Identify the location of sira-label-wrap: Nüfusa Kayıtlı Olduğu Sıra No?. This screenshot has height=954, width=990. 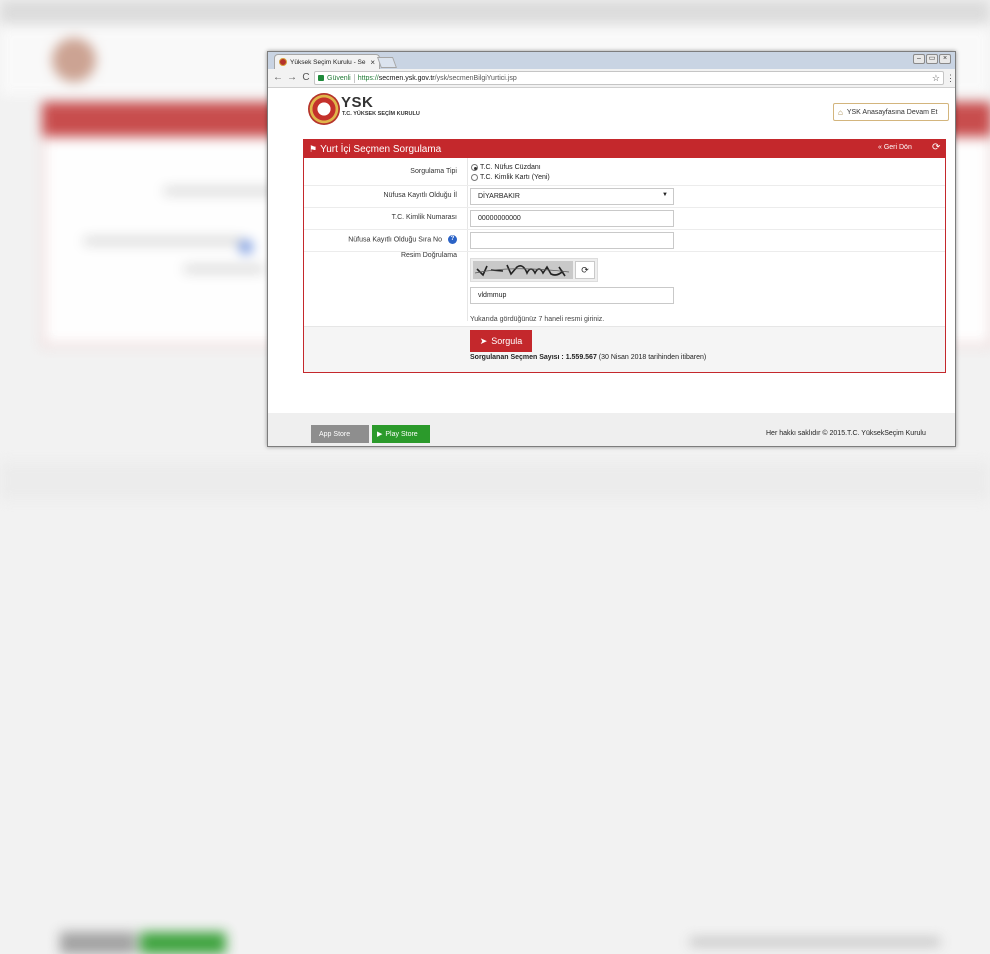
(380, 239).